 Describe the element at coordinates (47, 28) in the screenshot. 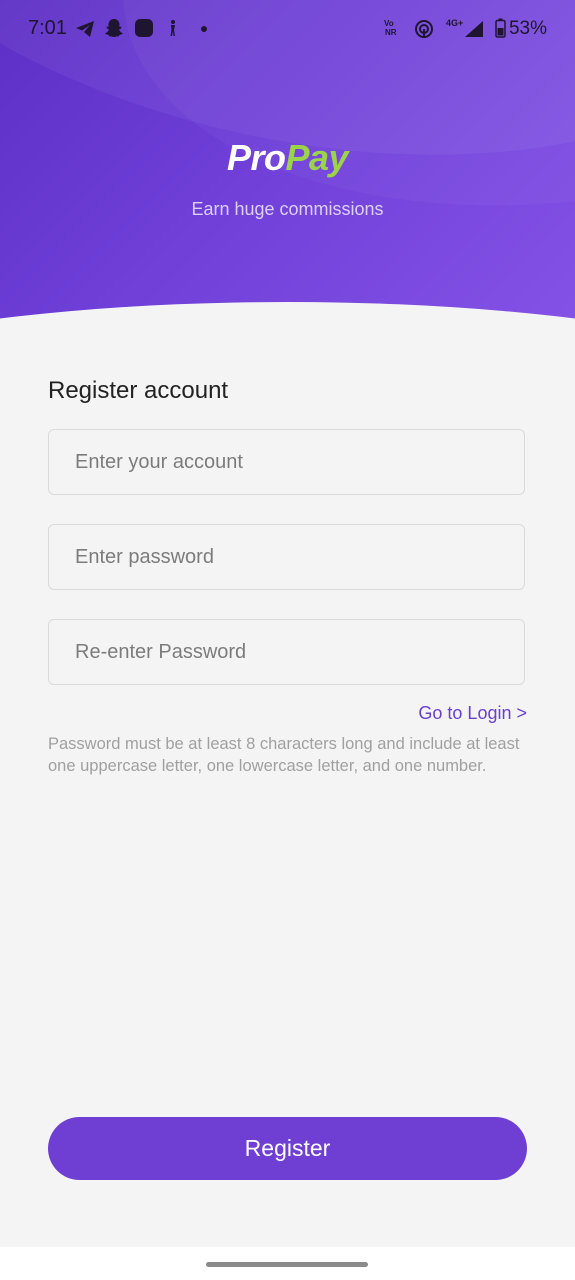

I see `status-time: 7:01` at that location.